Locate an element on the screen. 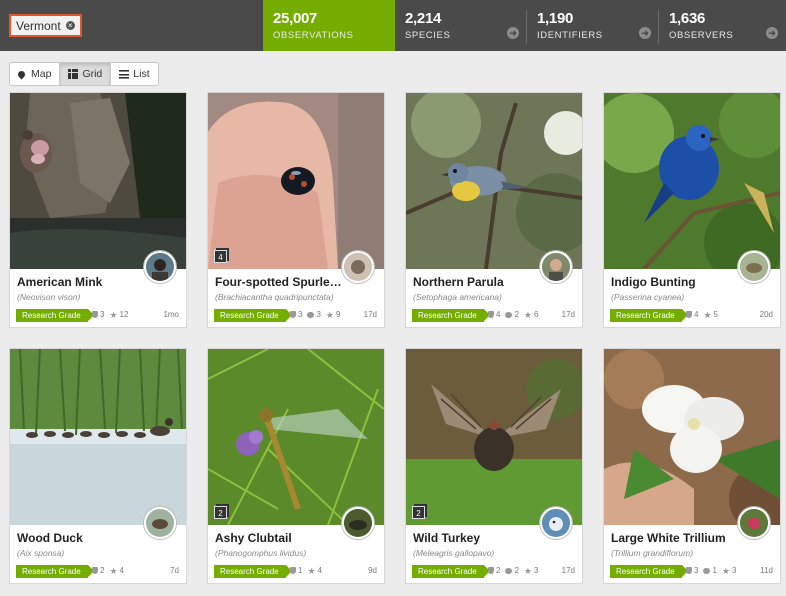 This screenshot has width=786, height=596. observation-meta: 3 ★ 12 is located at coordinates (110, 314).